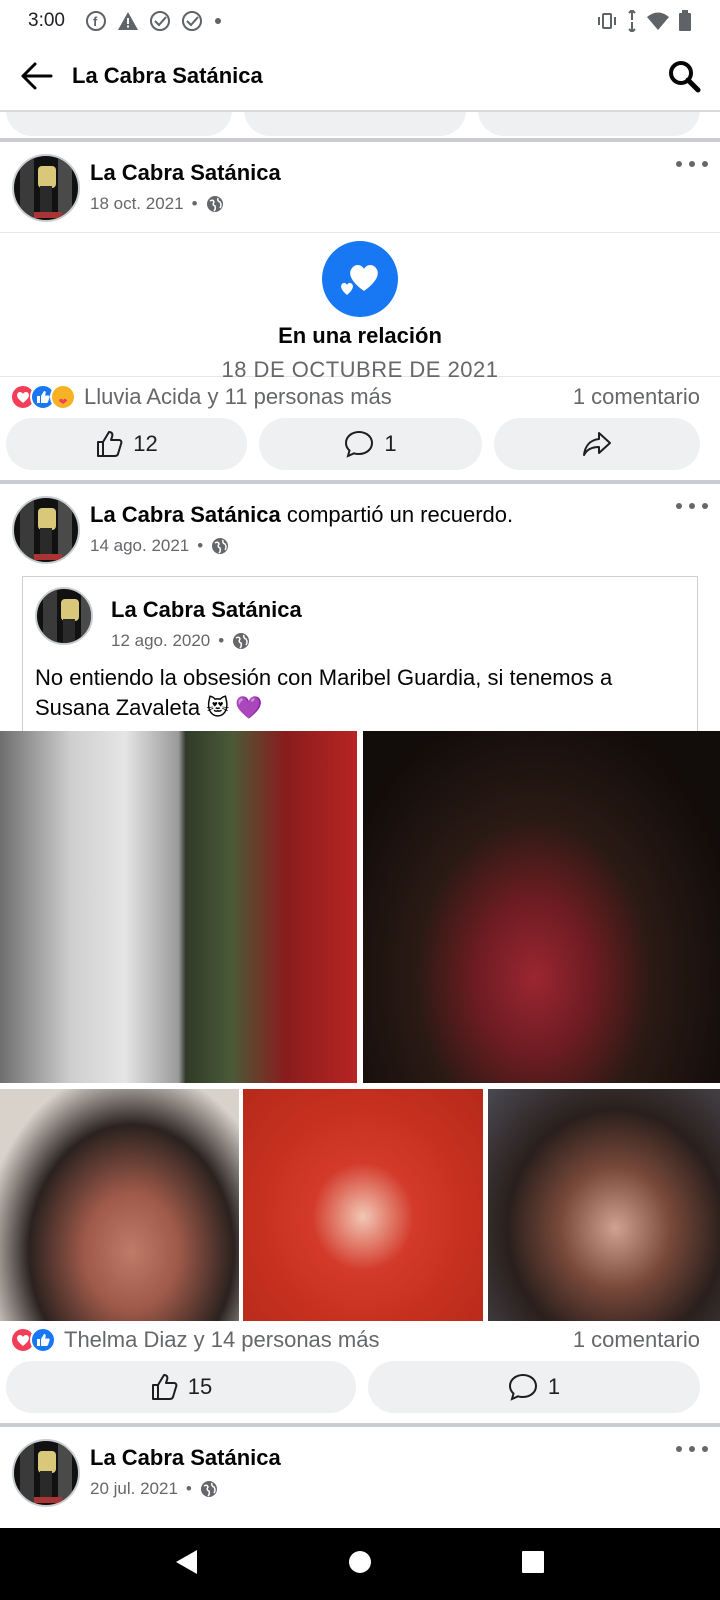 The height and width of the screenshot is (1600, 720). I want to click on like-count: 15, so click(200, 1386).